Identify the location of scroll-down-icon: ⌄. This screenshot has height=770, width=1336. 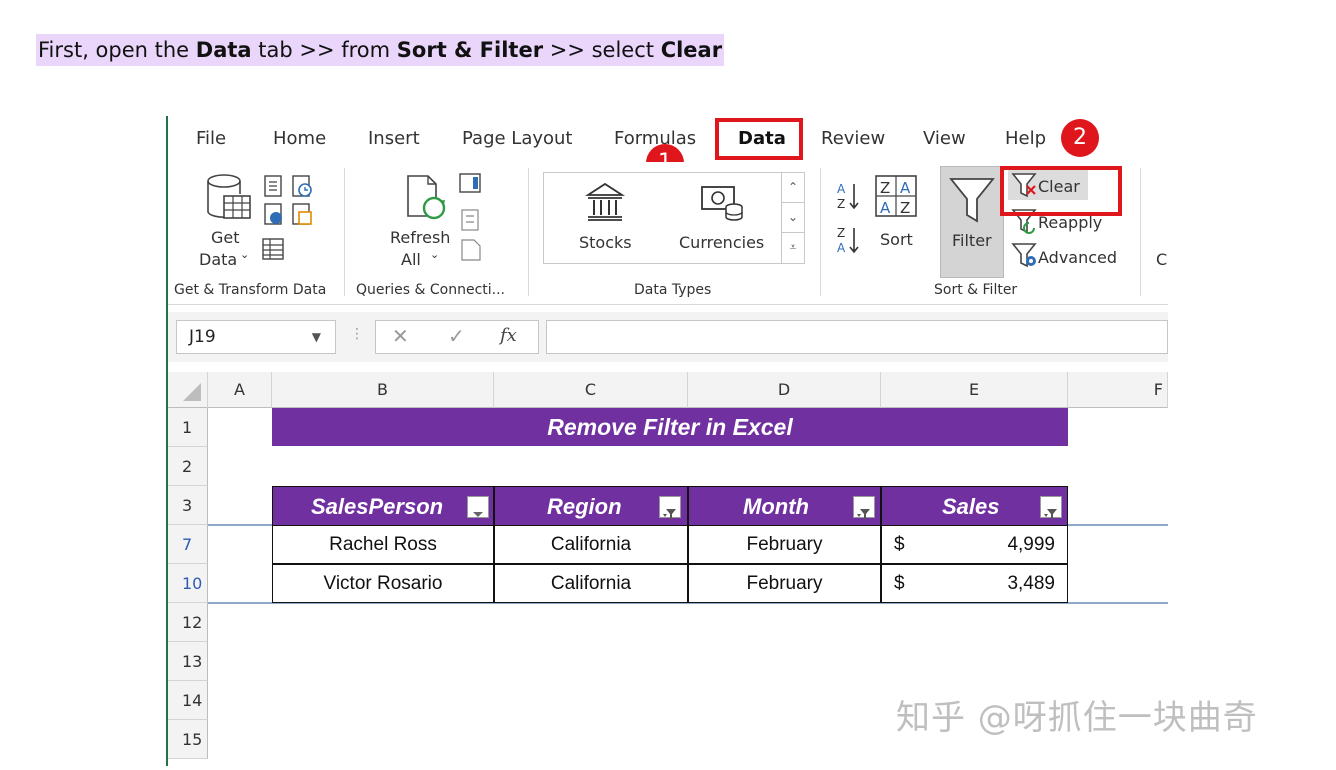
(793, 218).